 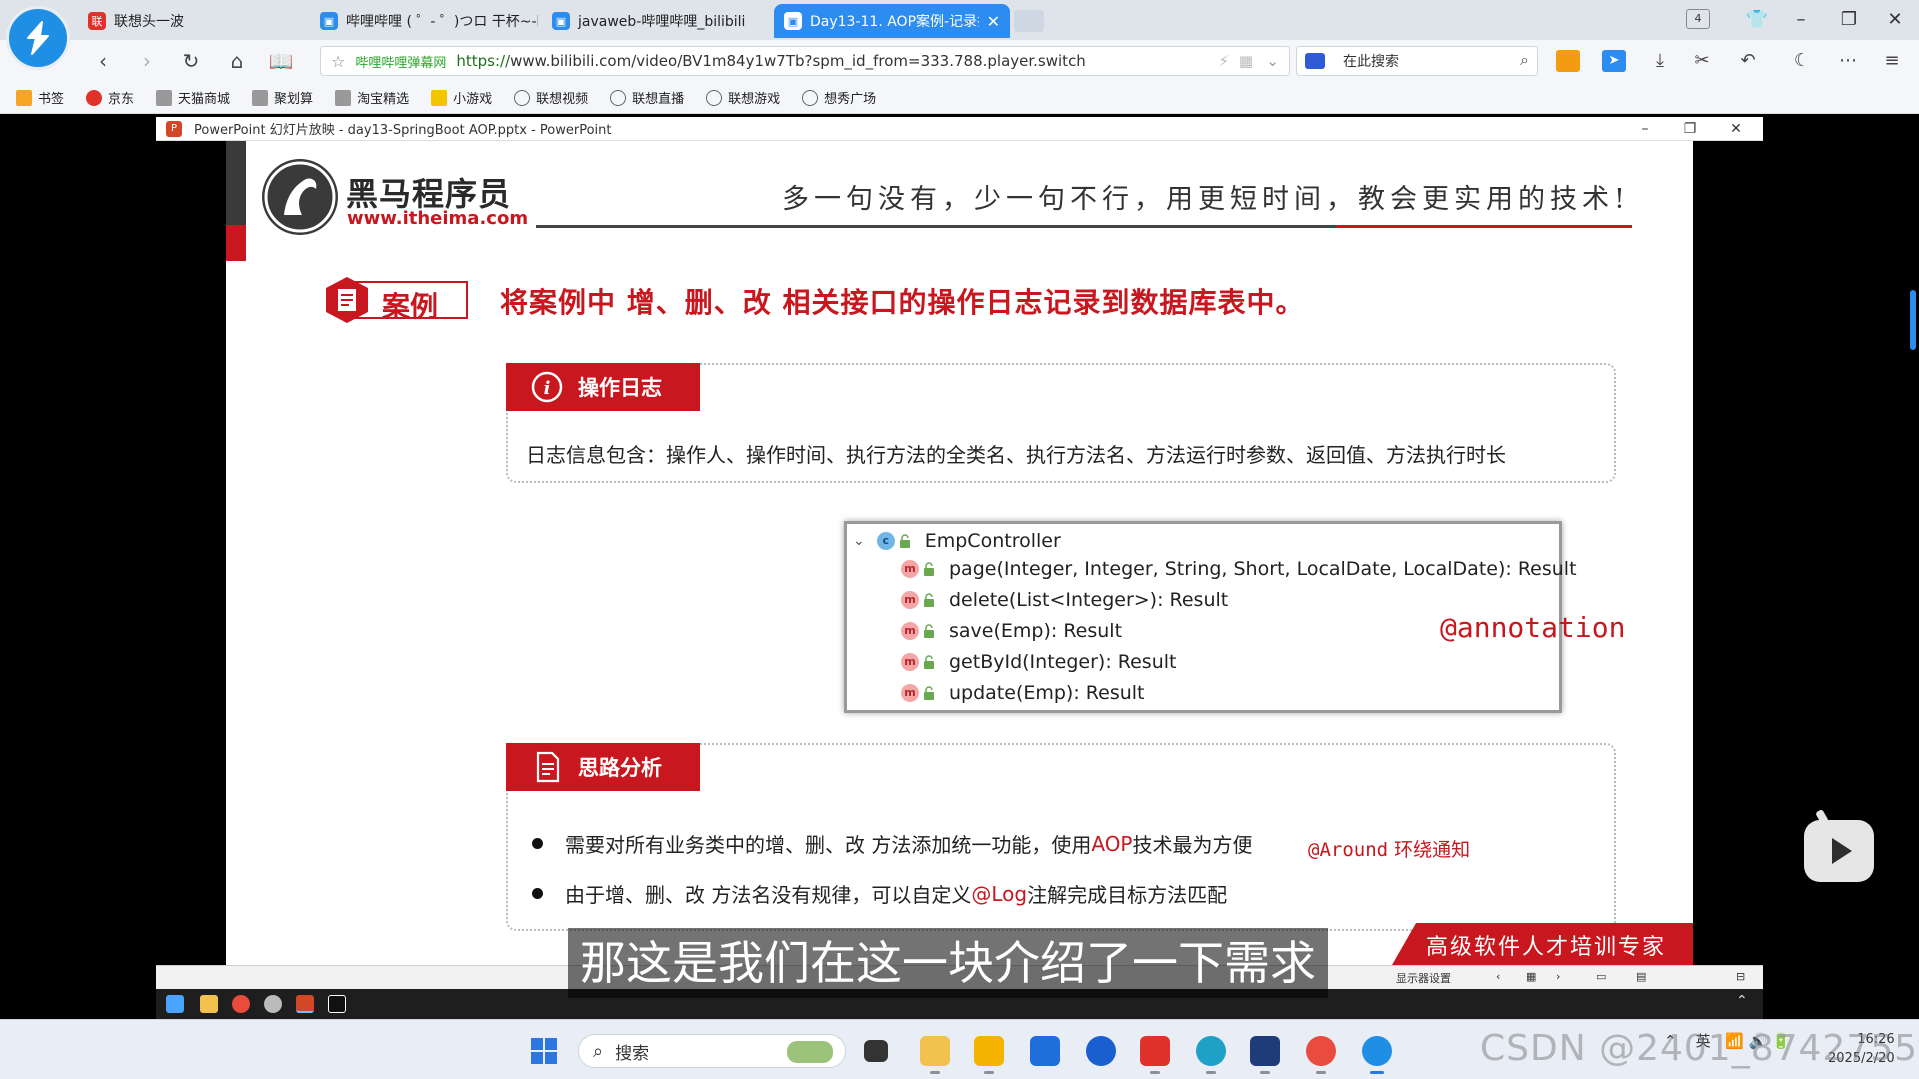 What do you see at coordinates (1728, 563) in the screenshot?
I see `letterbox-right` at bounding box center [1728, 563].